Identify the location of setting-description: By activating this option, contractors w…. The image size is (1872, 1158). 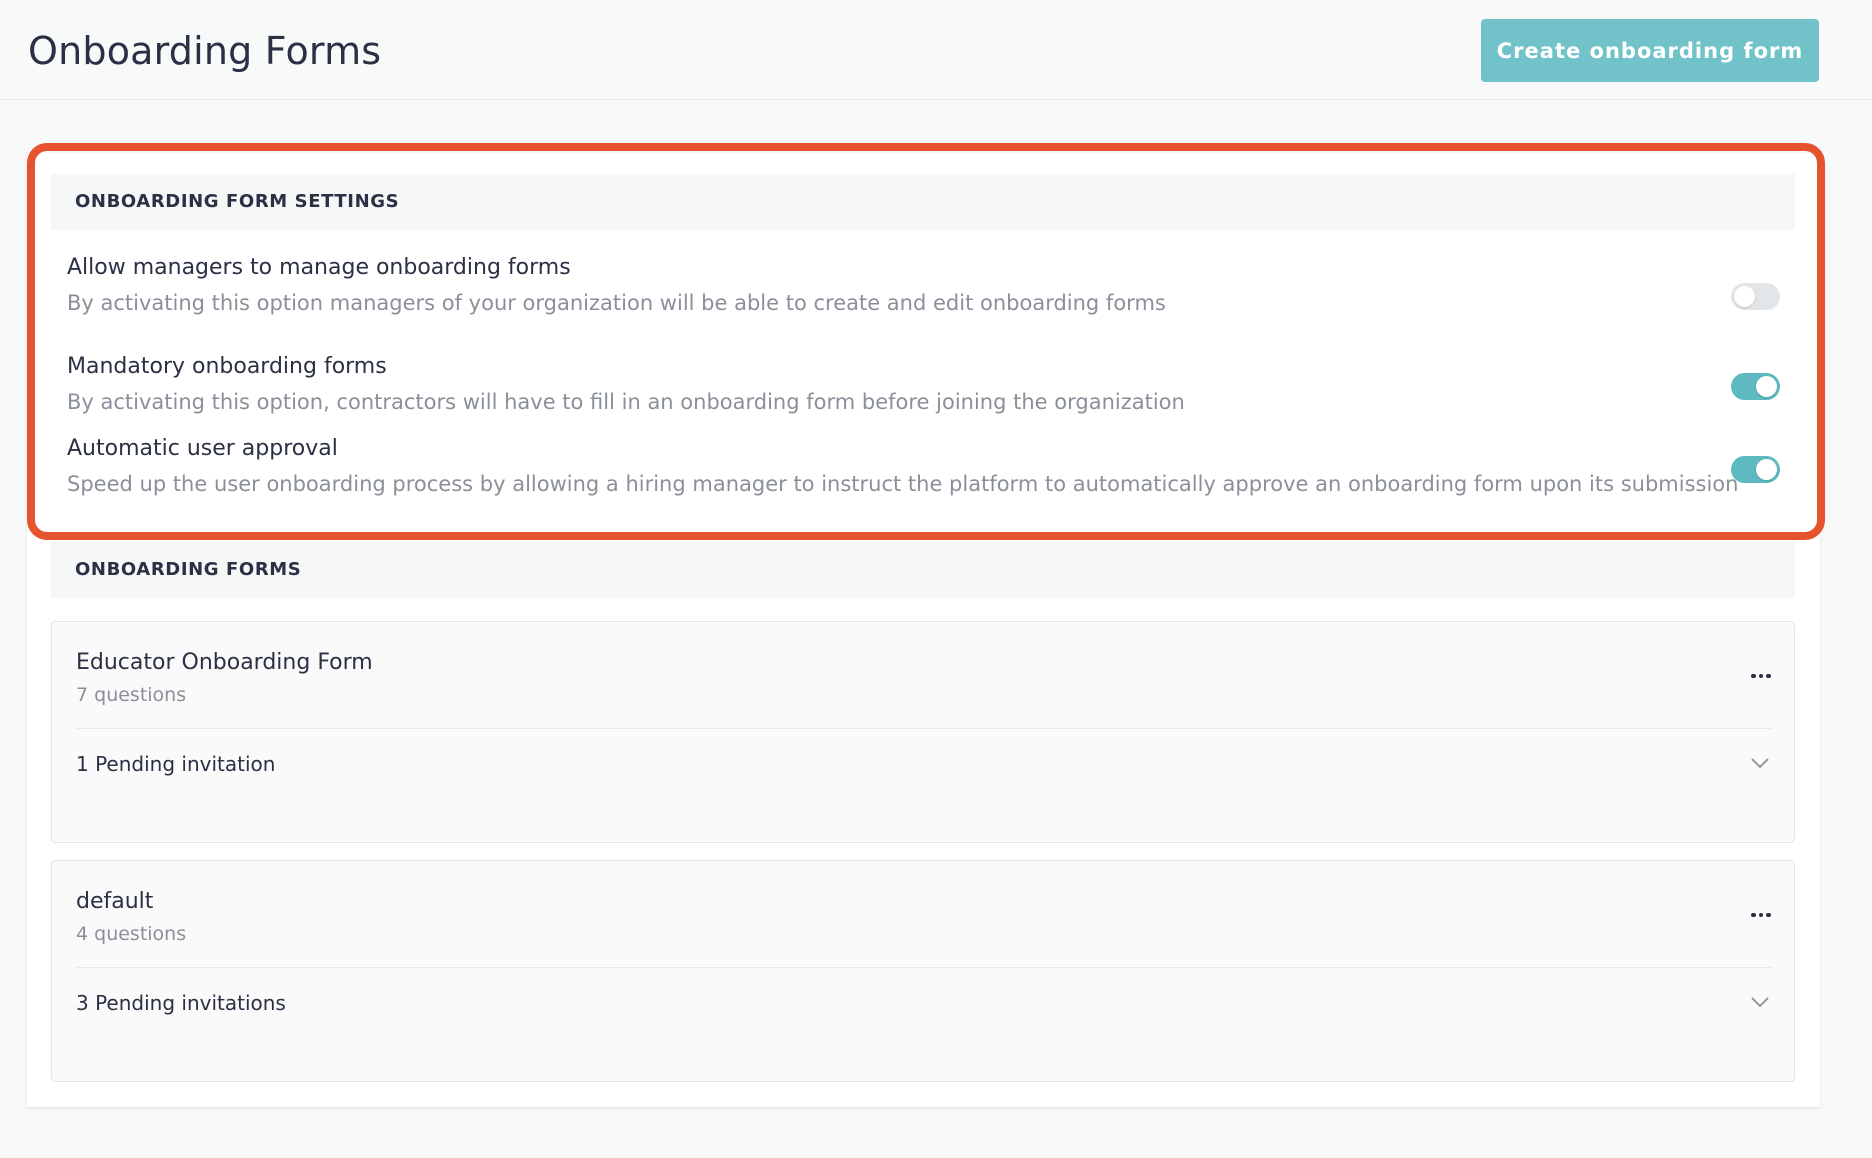
(626, 402).